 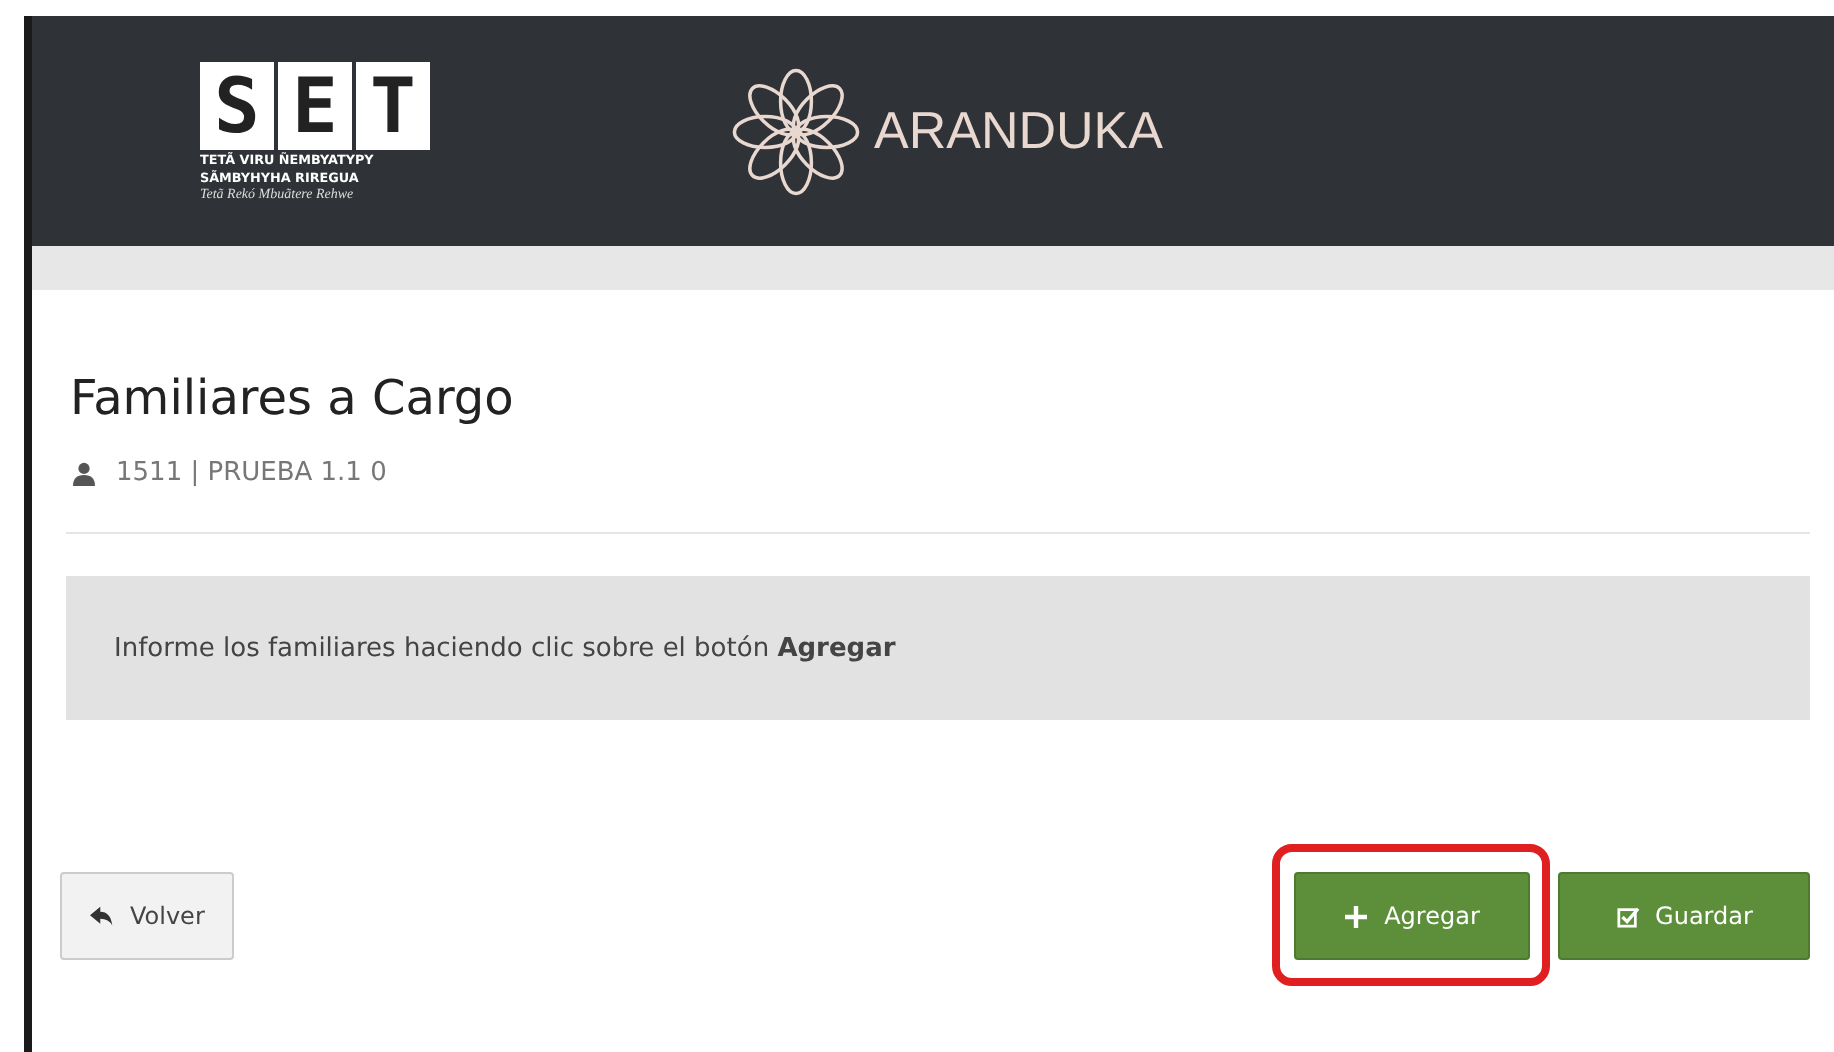 I want to click on user-icon, so click(x=84, y=473).